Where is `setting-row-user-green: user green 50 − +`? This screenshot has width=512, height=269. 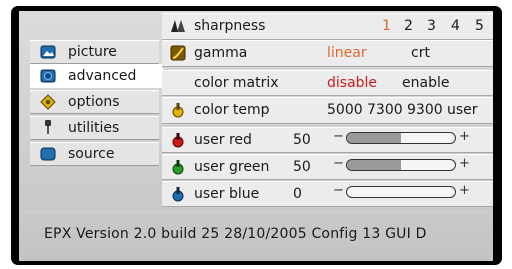
setting-row-user-green: user green 50 − + is located at coordinates (327, 167).